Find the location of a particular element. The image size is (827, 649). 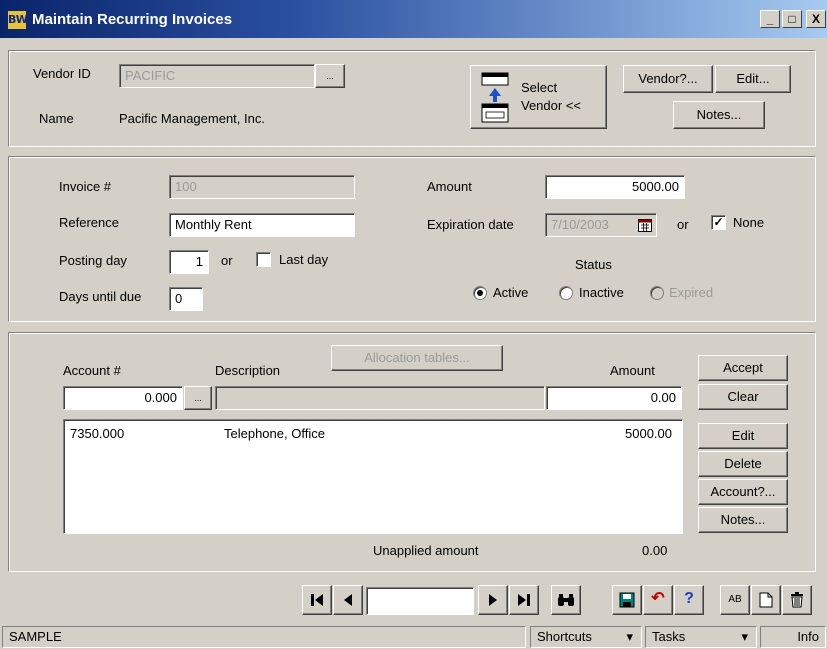

vendor-name-value: Pacific Management, Inc. is located at coordinates (192, 118).